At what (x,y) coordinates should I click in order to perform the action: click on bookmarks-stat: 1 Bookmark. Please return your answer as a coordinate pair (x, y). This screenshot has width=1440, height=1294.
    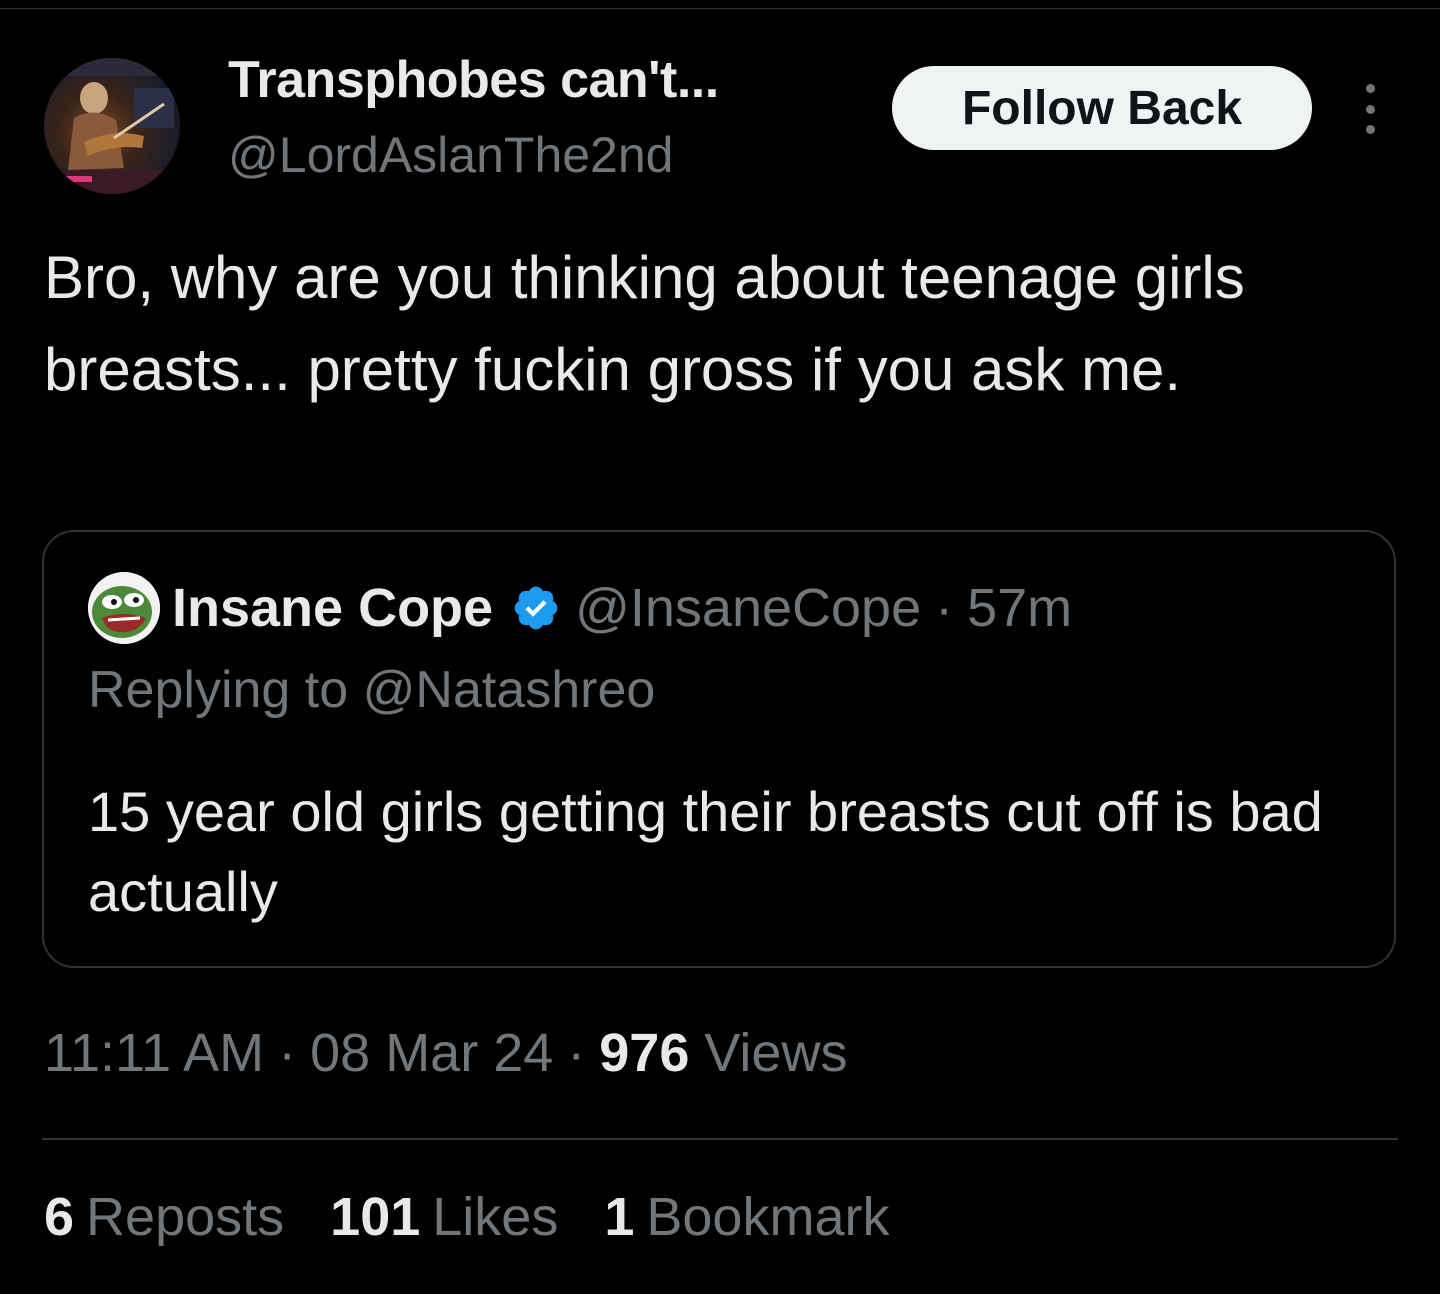
    Looking at the image, I should click on (746, 1217).